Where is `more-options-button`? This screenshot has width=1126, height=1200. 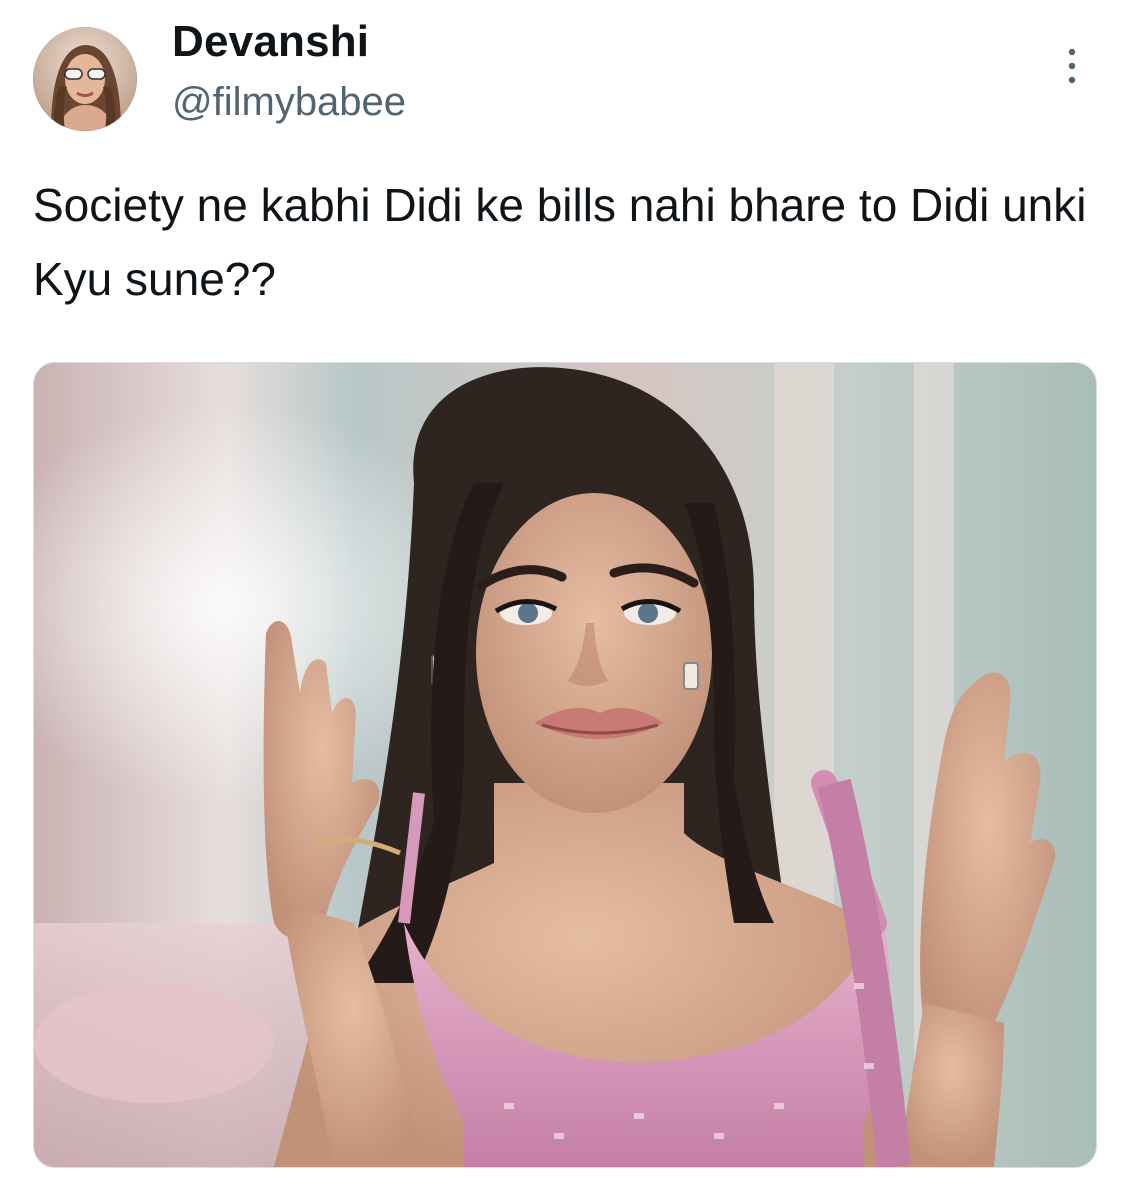
more-options-button is located at coordinates (1072, 66).